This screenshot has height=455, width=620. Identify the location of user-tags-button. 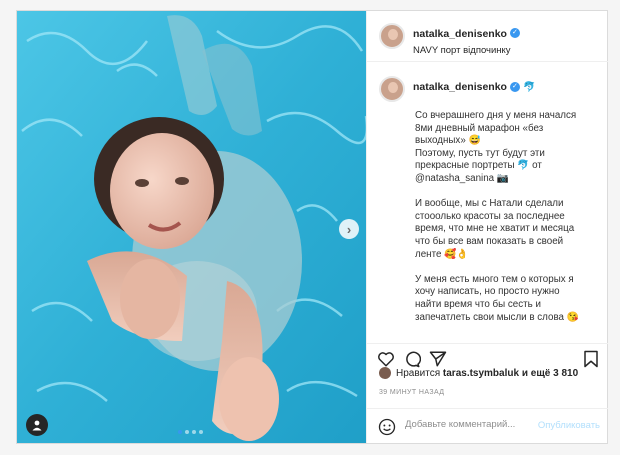
(37, 425).